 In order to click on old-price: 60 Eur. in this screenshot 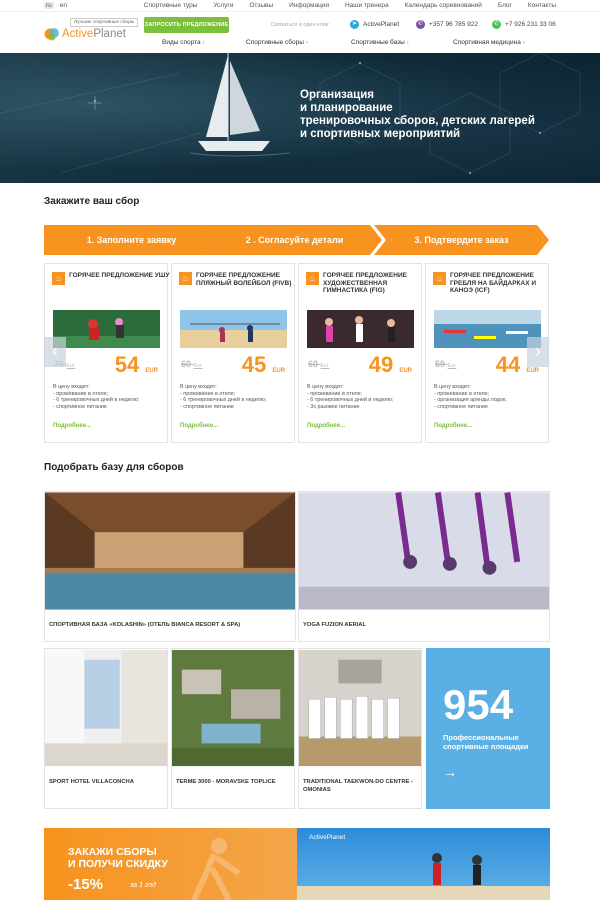, I will do `click(318, 364)`.